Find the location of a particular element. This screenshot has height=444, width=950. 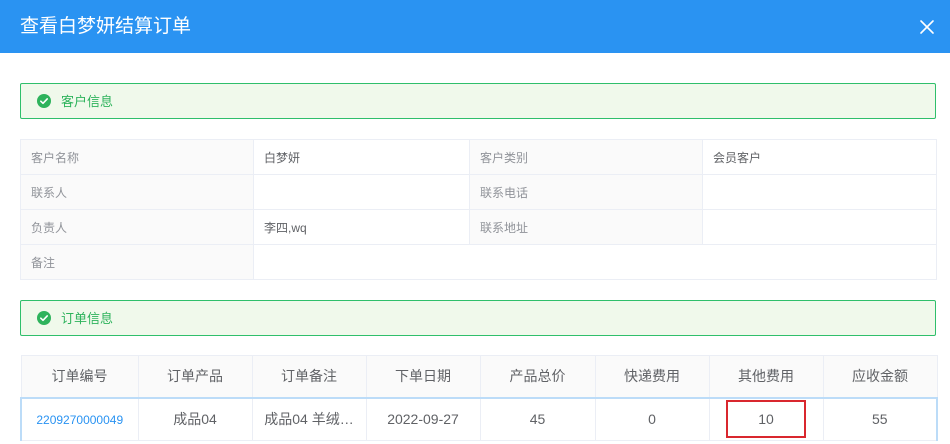

order-table-header: 订单编号 订单产品 订单备注 下单日期 产品总价 快递费用 其他费用 应收金额 is located at coordinates (479, 376).